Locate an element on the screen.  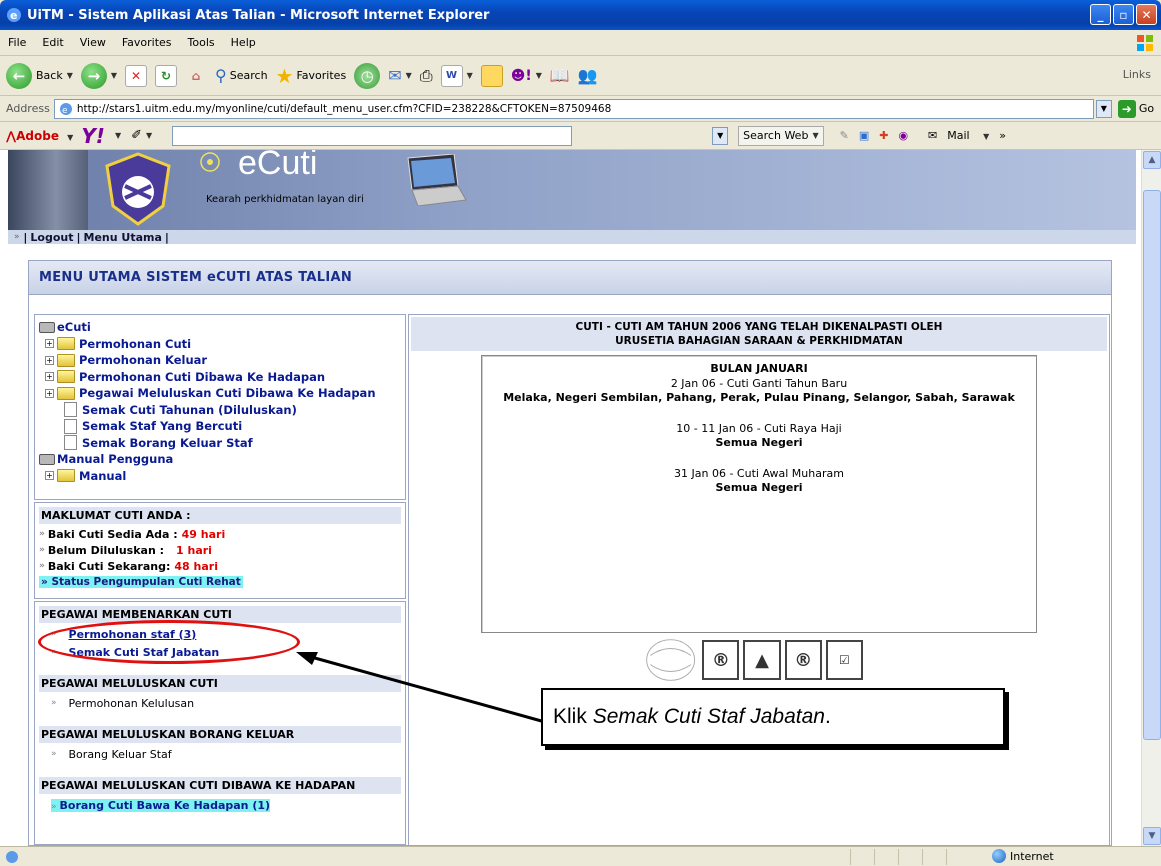
mail-button: ✉ ▼ is located at coordinates (400, 75).